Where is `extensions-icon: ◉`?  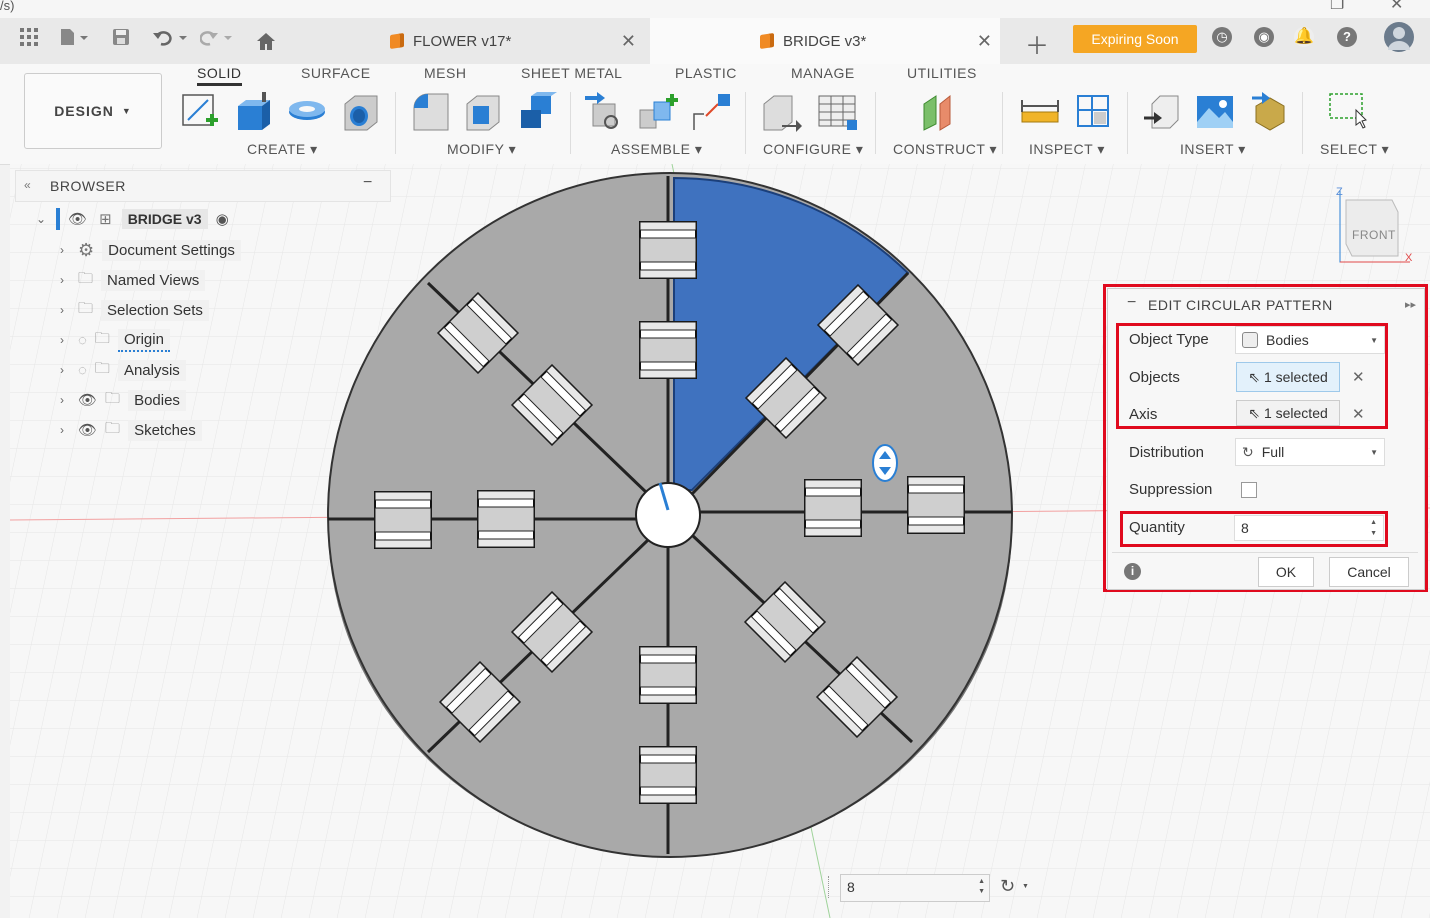 extensions-icon: ◉ is located at coordinates (1264, 37).